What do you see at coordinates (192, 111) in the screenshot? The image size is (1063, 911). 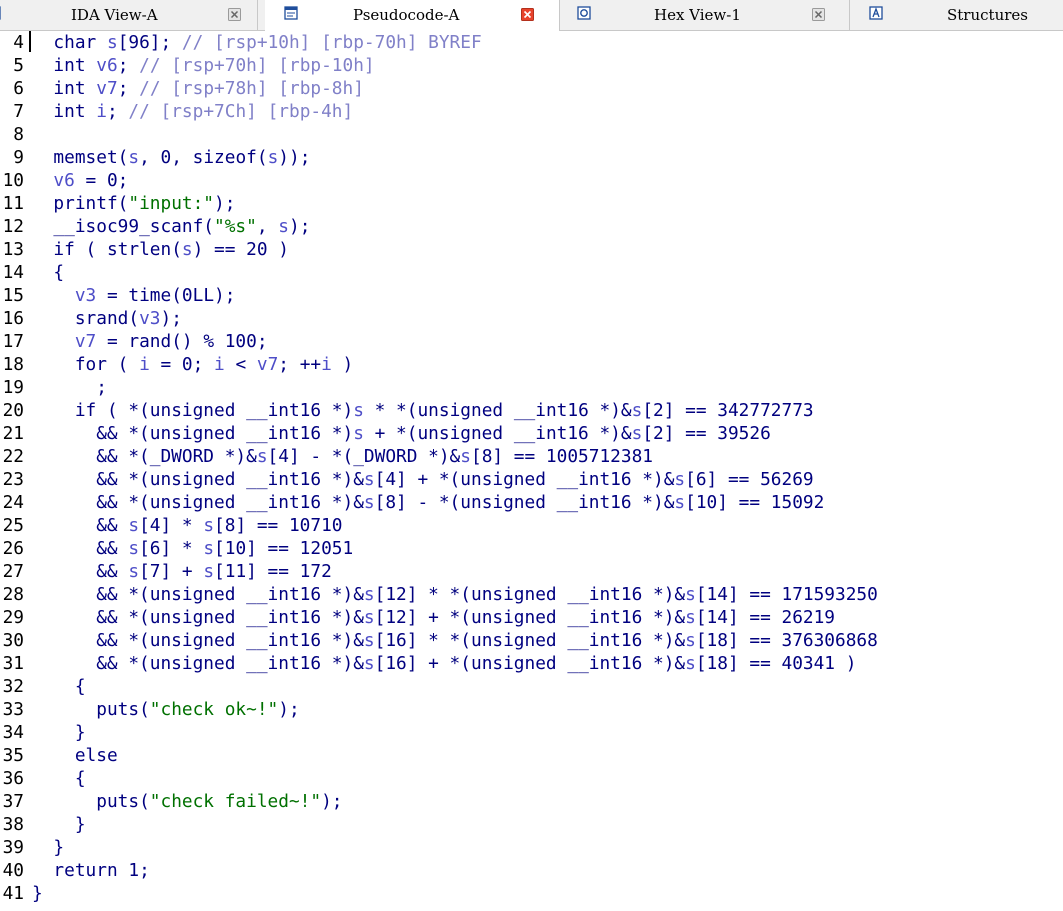 I see `code-text: int i; // [rsp+7Ch] [rbp-4h]` at bounding box center [192, 111].